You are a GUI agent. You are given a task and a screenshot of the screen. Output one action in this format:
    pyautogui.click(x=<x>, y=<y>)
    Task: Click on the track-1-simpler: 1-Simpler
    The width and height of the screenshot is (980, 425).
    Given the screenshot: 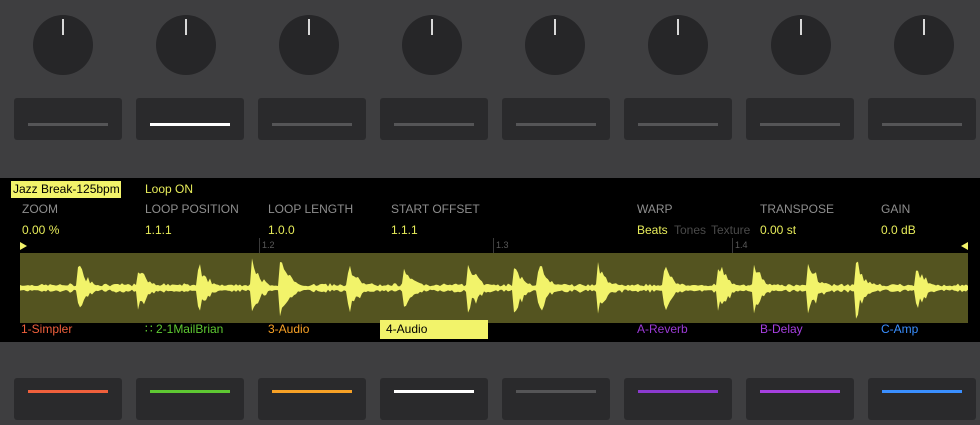 What is the action you would take?
    pyautogui.click(x=46, y=329)
    